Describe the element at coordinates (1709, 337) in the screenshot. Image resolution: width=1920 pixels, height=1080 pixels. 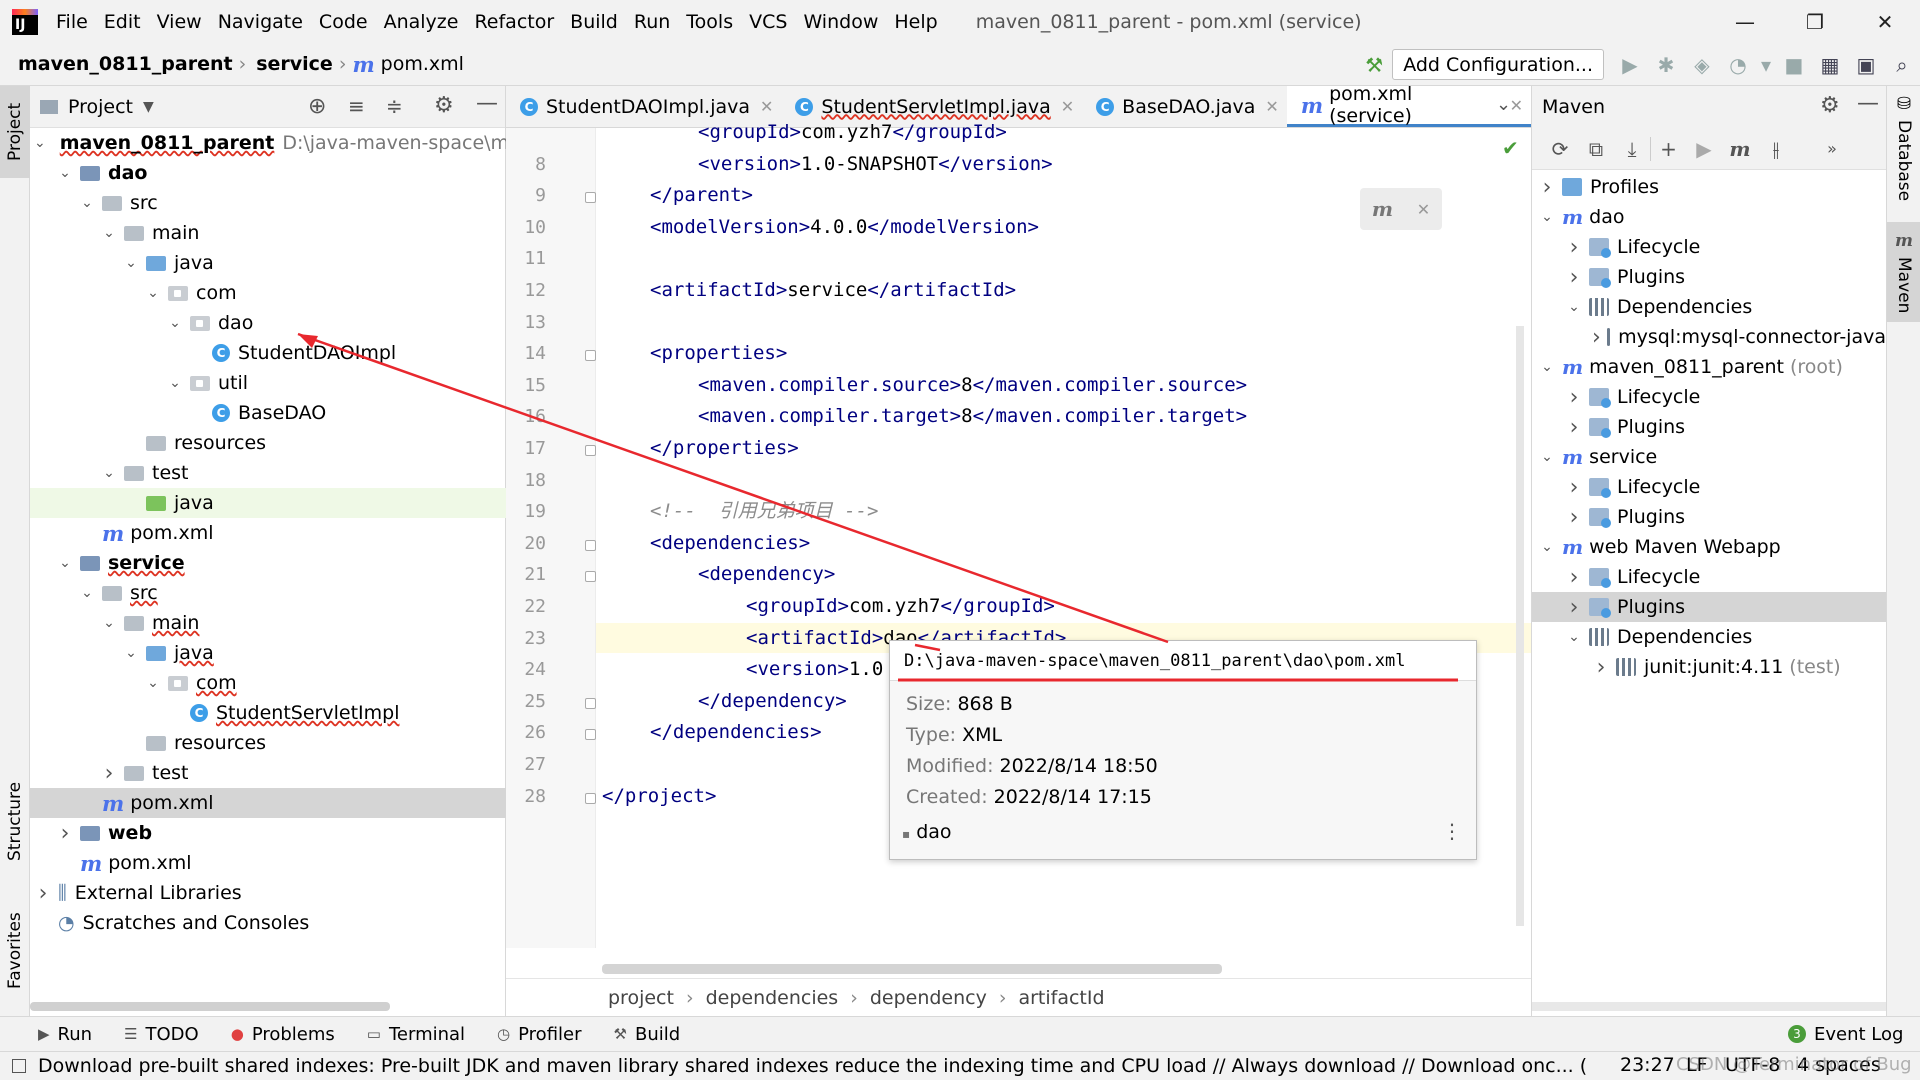
I see `maven-tree-row: › mysql:mysql-connector-java` at that location.